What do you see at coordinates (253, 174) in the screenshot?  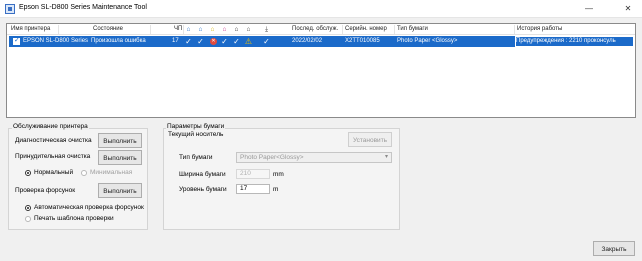 I see `paper-width-field: 210` at bounding box center [253, 174].